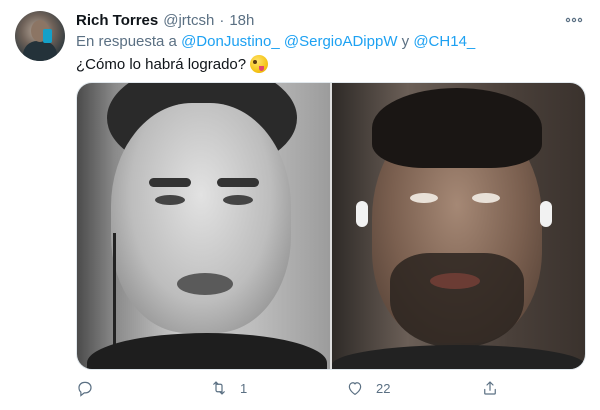 The height and width of the screenshot is (410, 600). What do you see at coordinates (444, 41) in the screenshot?
I see `mention-ch14: @CH14_` at bounding box center [444, 41].